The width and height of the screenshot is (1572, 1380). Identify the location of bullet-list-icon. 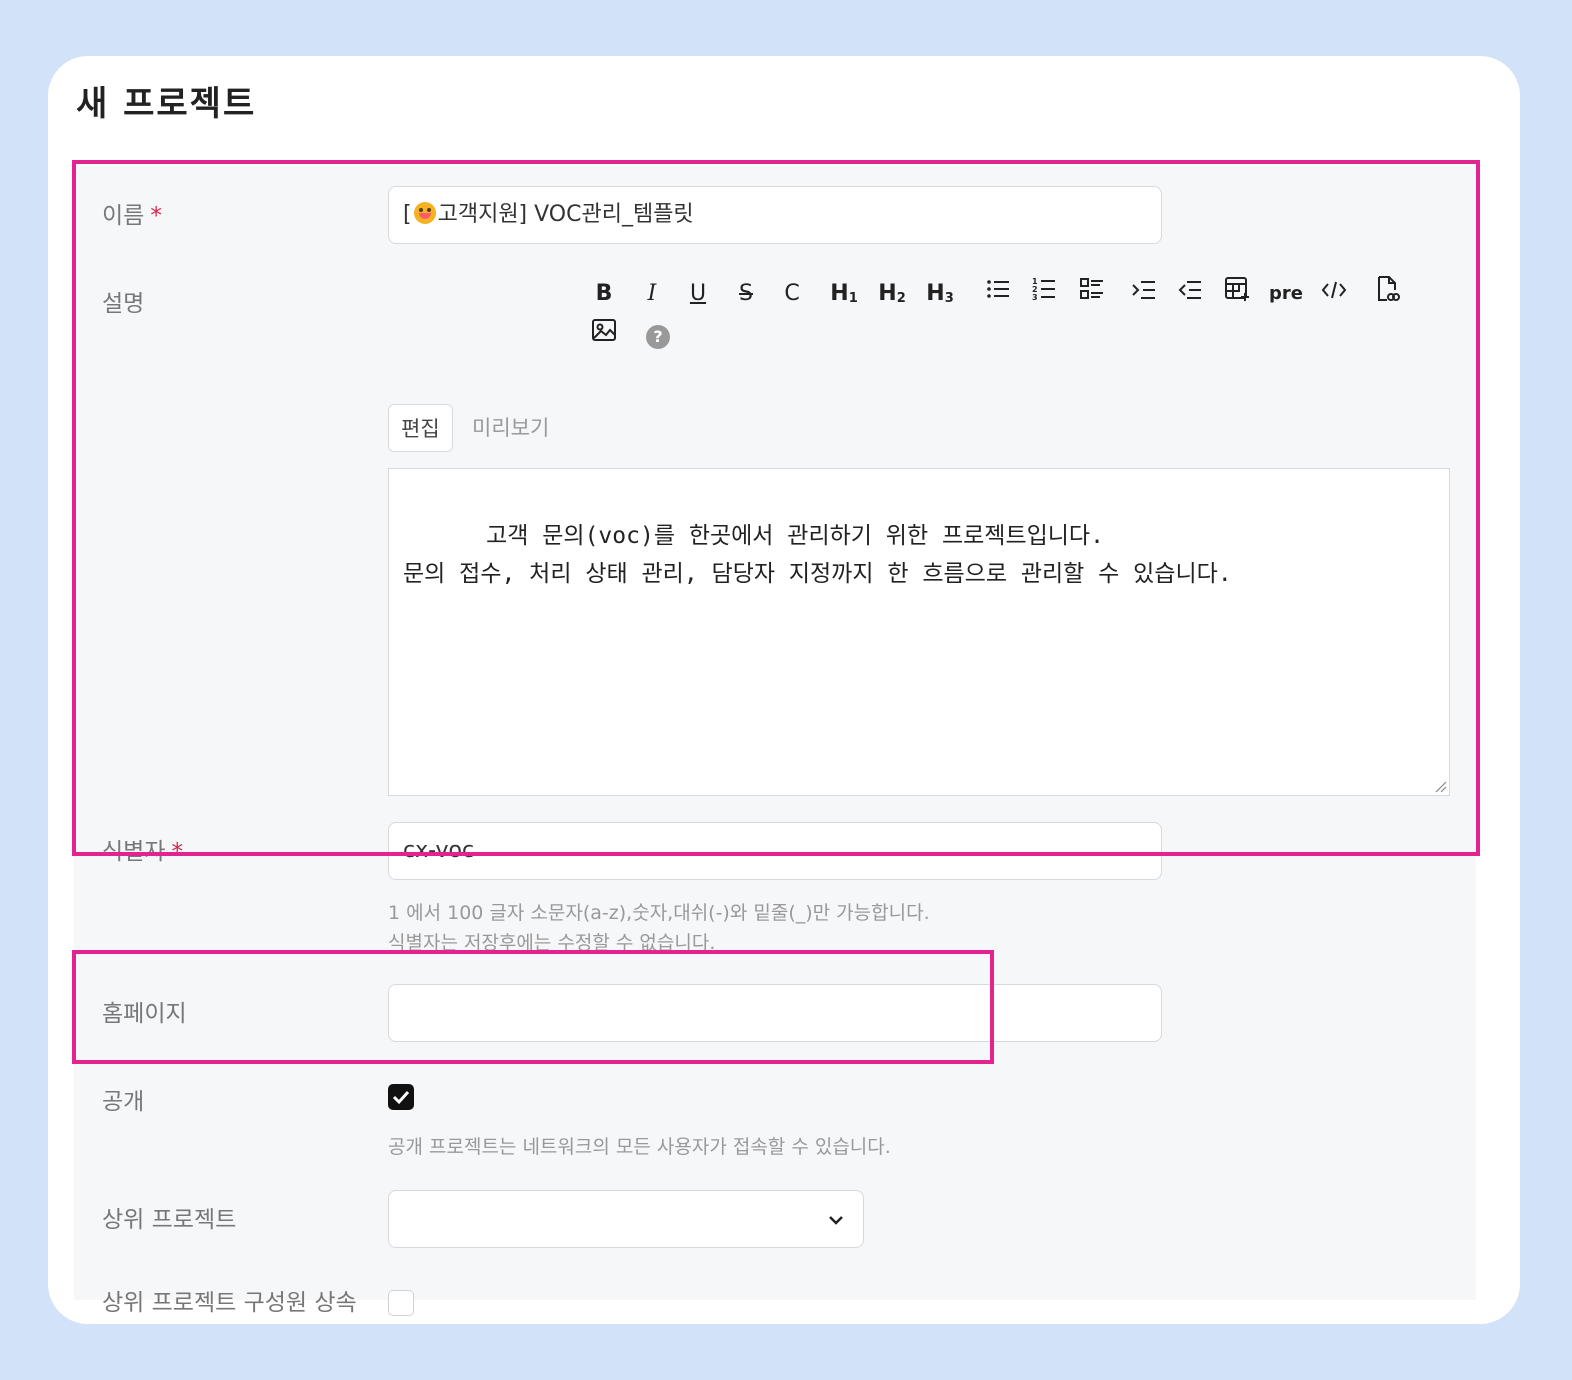
(998, 294).